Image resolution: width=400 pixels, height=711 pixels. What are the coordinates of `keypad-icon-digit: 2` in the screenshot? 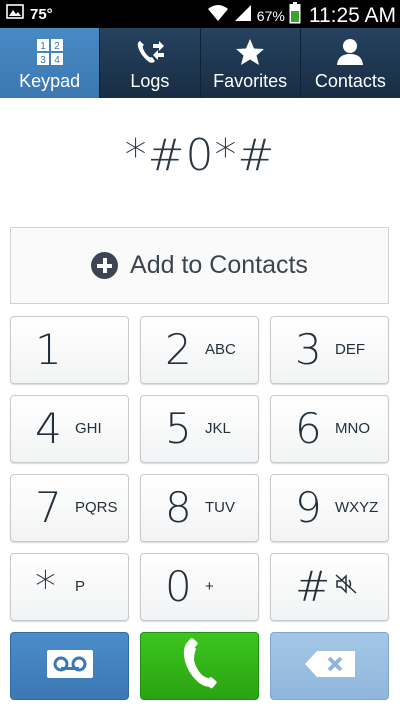 It's located at (57, 46).